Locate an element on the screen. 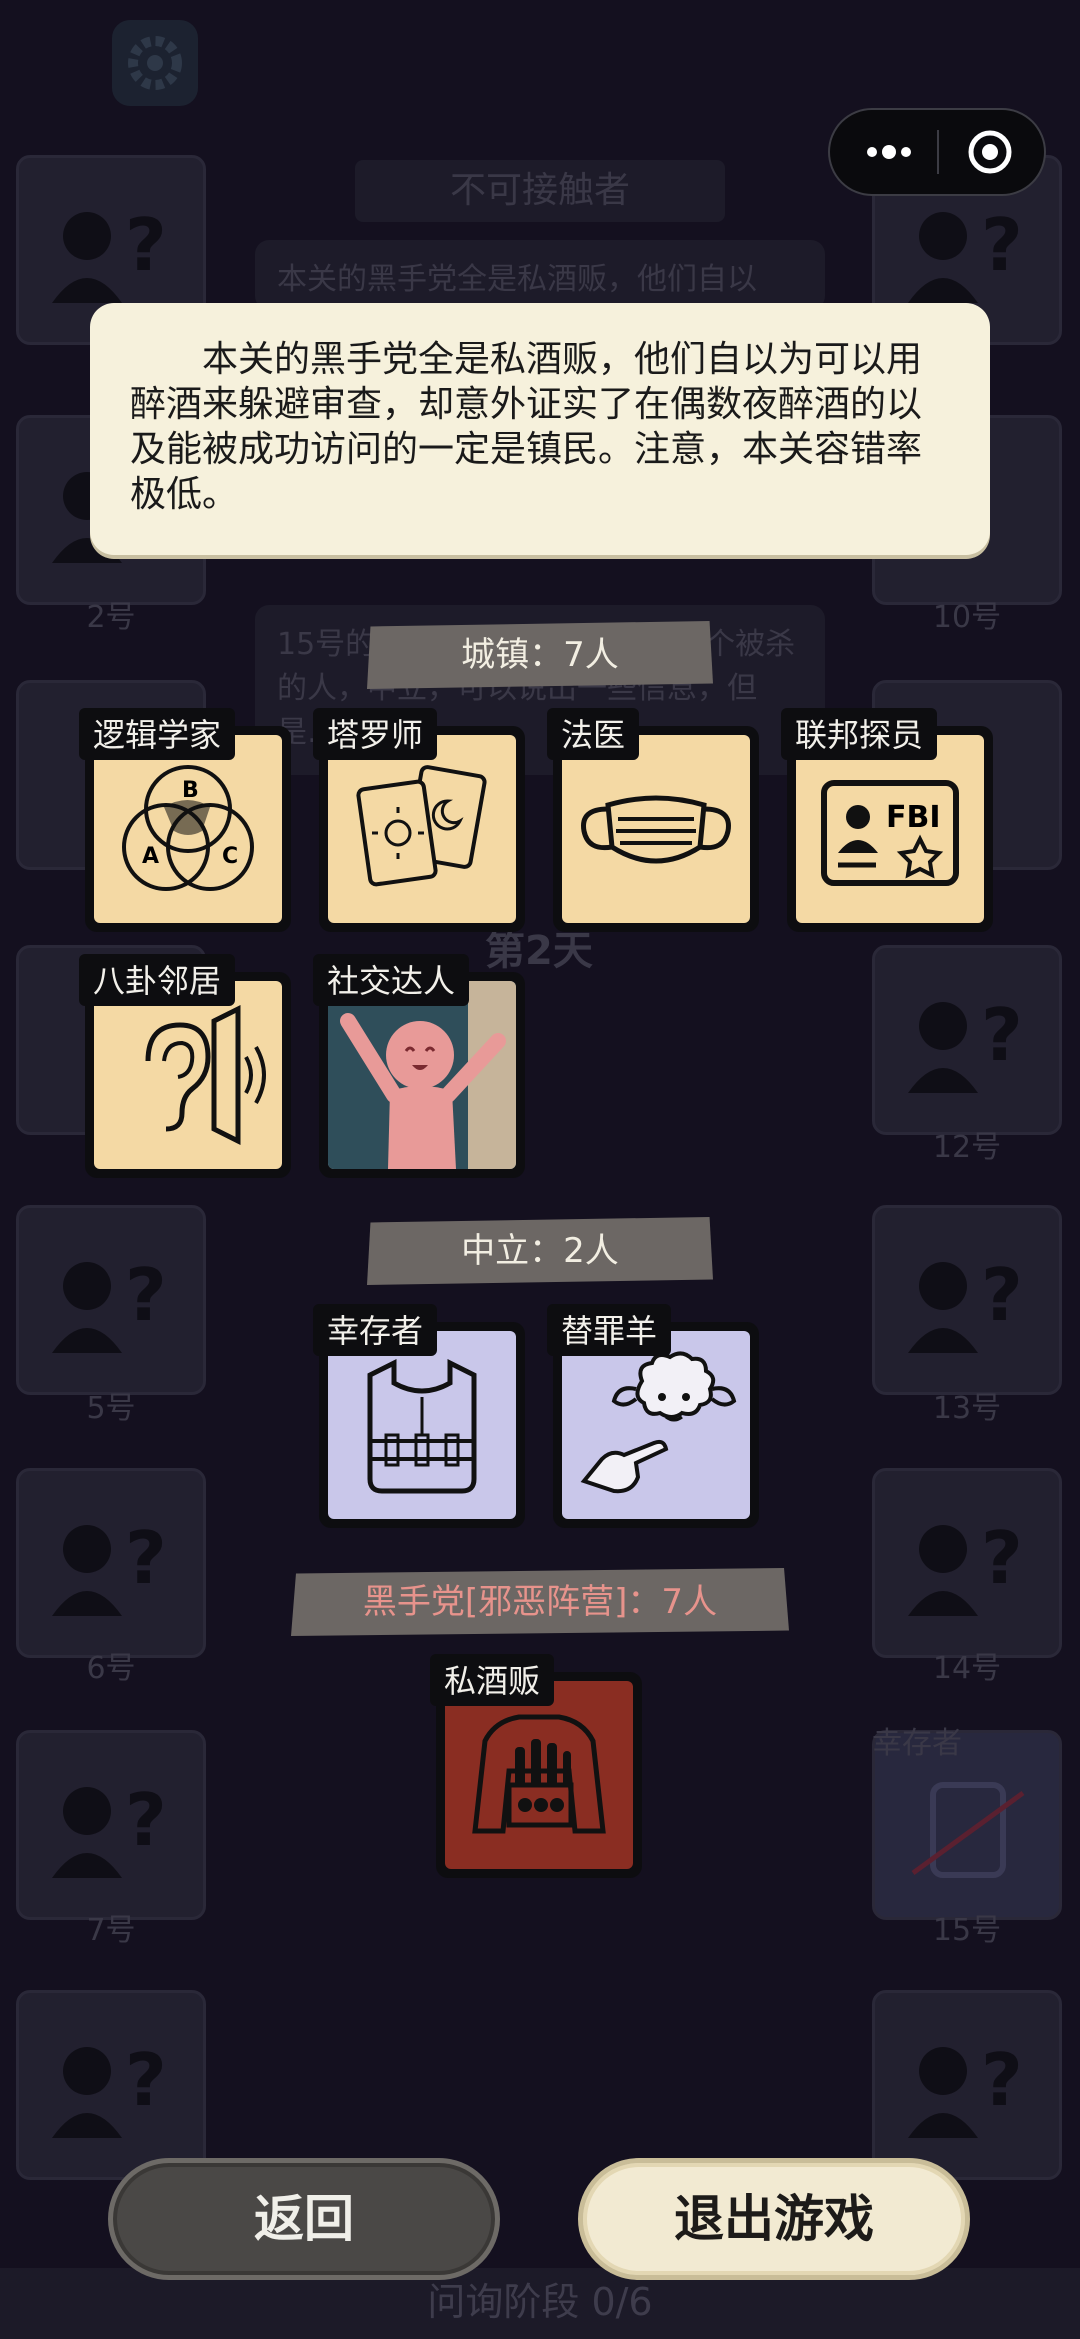 The image size is (1080, 2339). slot-number: 5号 is located at coordinates (111, 1408).